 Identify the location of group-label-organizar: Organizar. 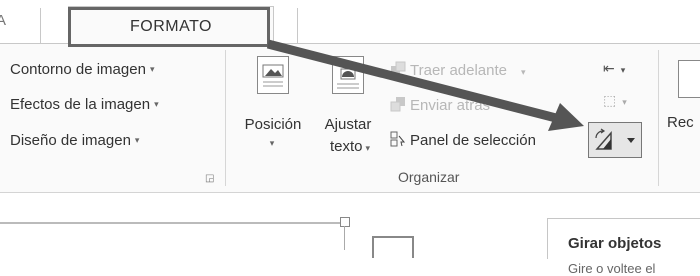
(429, 177).